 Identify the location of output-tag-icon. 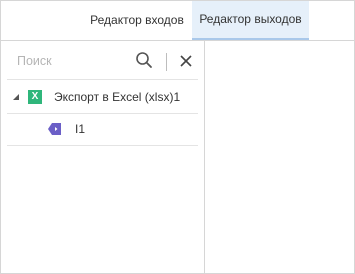
(54, 129).